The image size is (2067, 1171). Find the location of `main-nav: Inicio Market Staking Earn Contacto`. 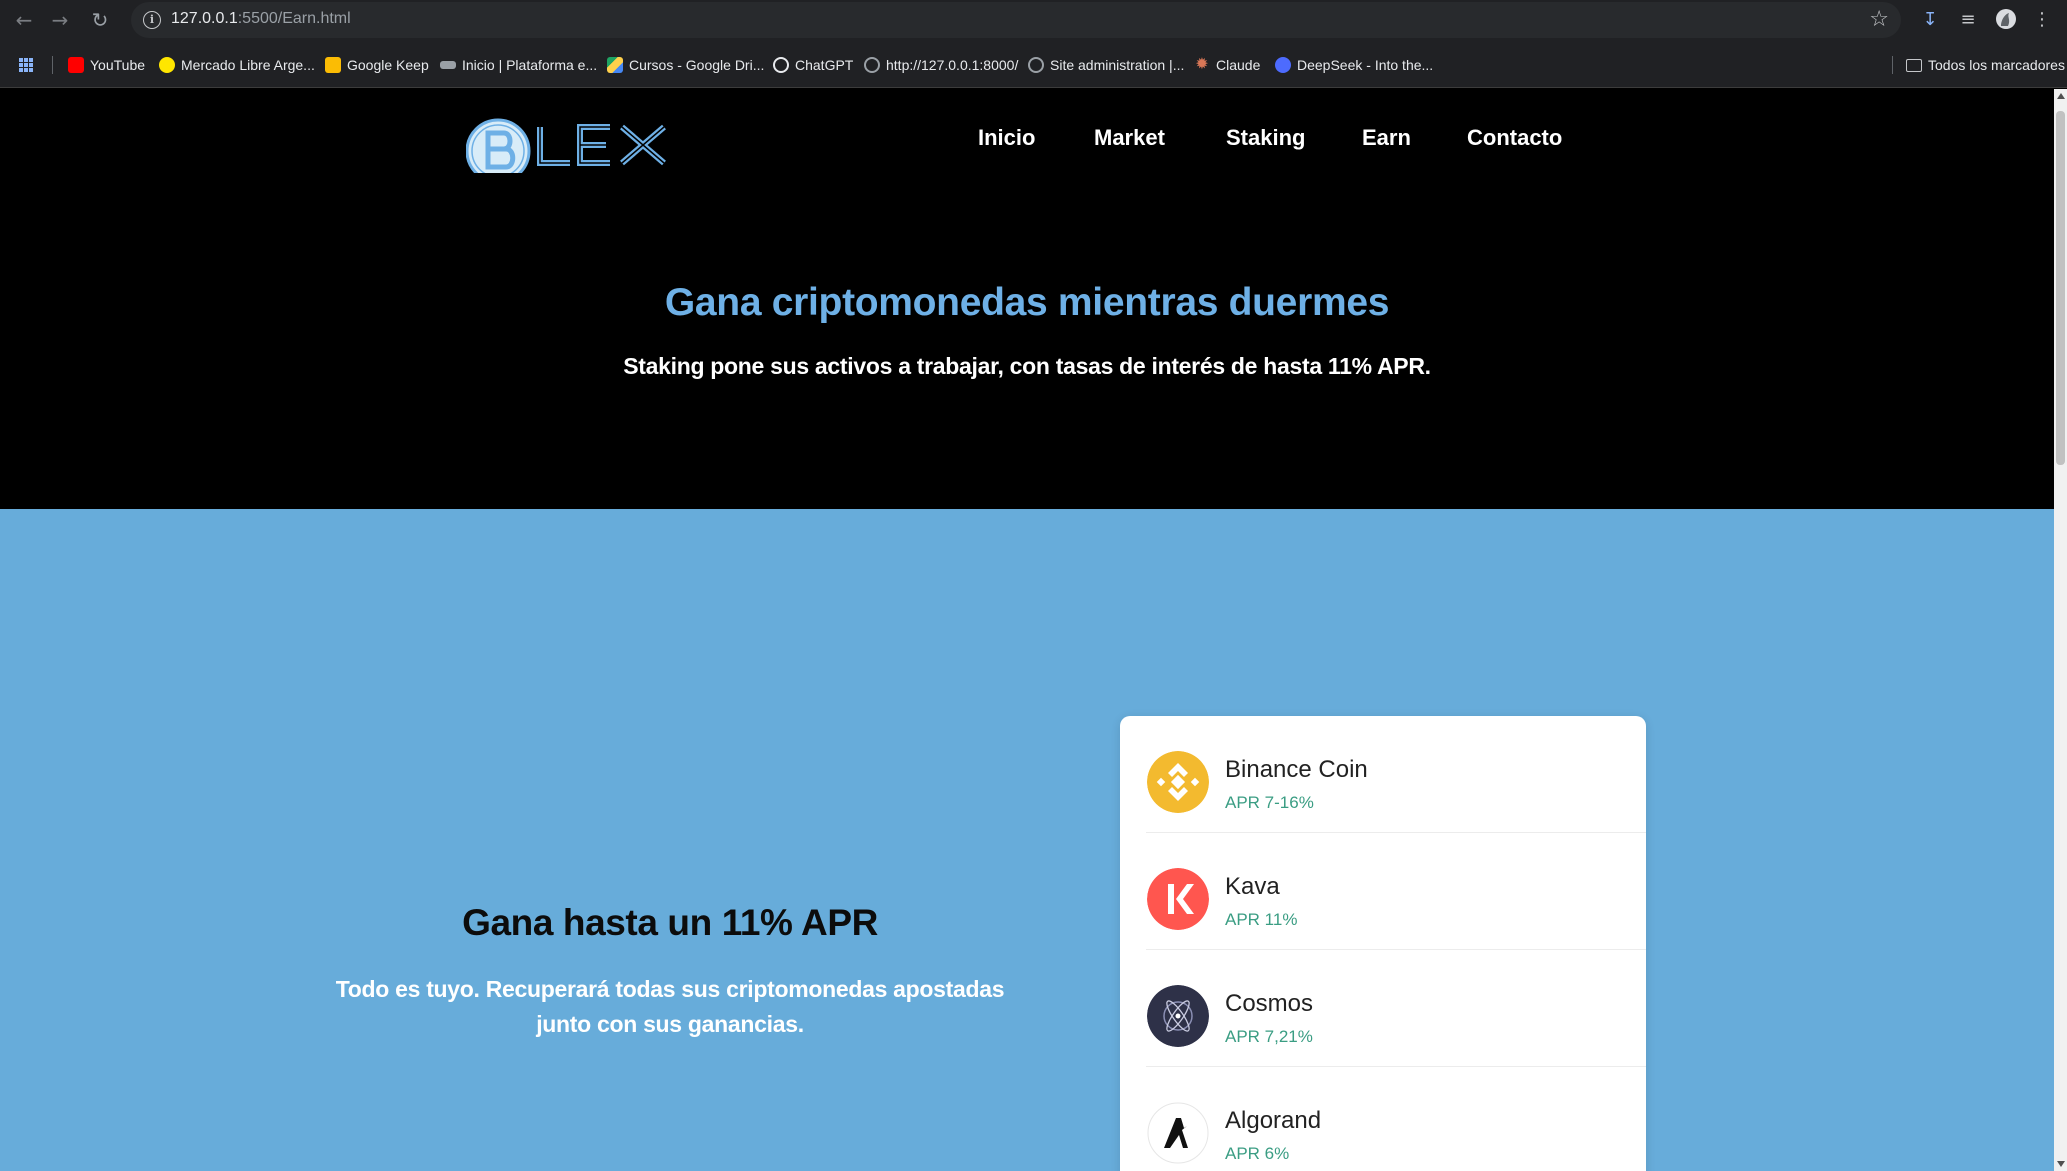

main-nav: Inicio Market Staking Earn Contacto is located at coordinates (1027, 140).